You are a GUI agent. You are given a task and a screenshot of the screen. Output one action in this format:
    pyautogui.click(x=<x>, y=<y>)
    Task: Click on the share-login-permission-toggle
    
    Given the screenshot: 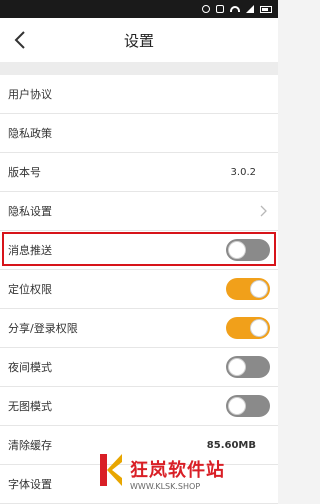 What is the action you would take?
    pyautogui.click(x=248, y=328)
    